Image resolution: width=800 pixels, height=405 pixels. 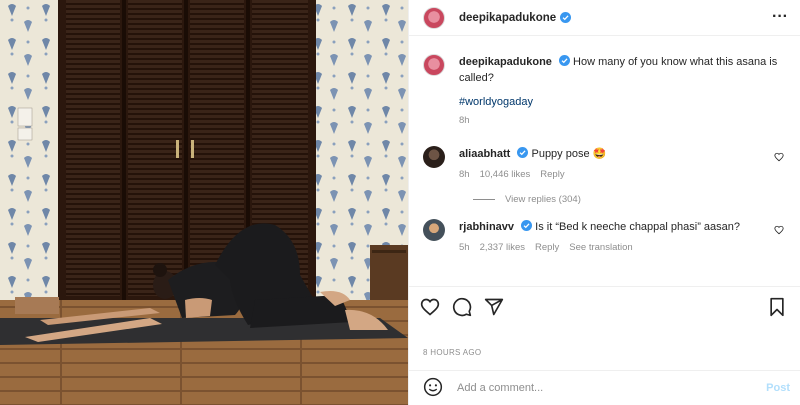 What do you see at coordinates (433, 388) in the screenshot?
I see `smiley-icon` at bounding box center [433, 388].